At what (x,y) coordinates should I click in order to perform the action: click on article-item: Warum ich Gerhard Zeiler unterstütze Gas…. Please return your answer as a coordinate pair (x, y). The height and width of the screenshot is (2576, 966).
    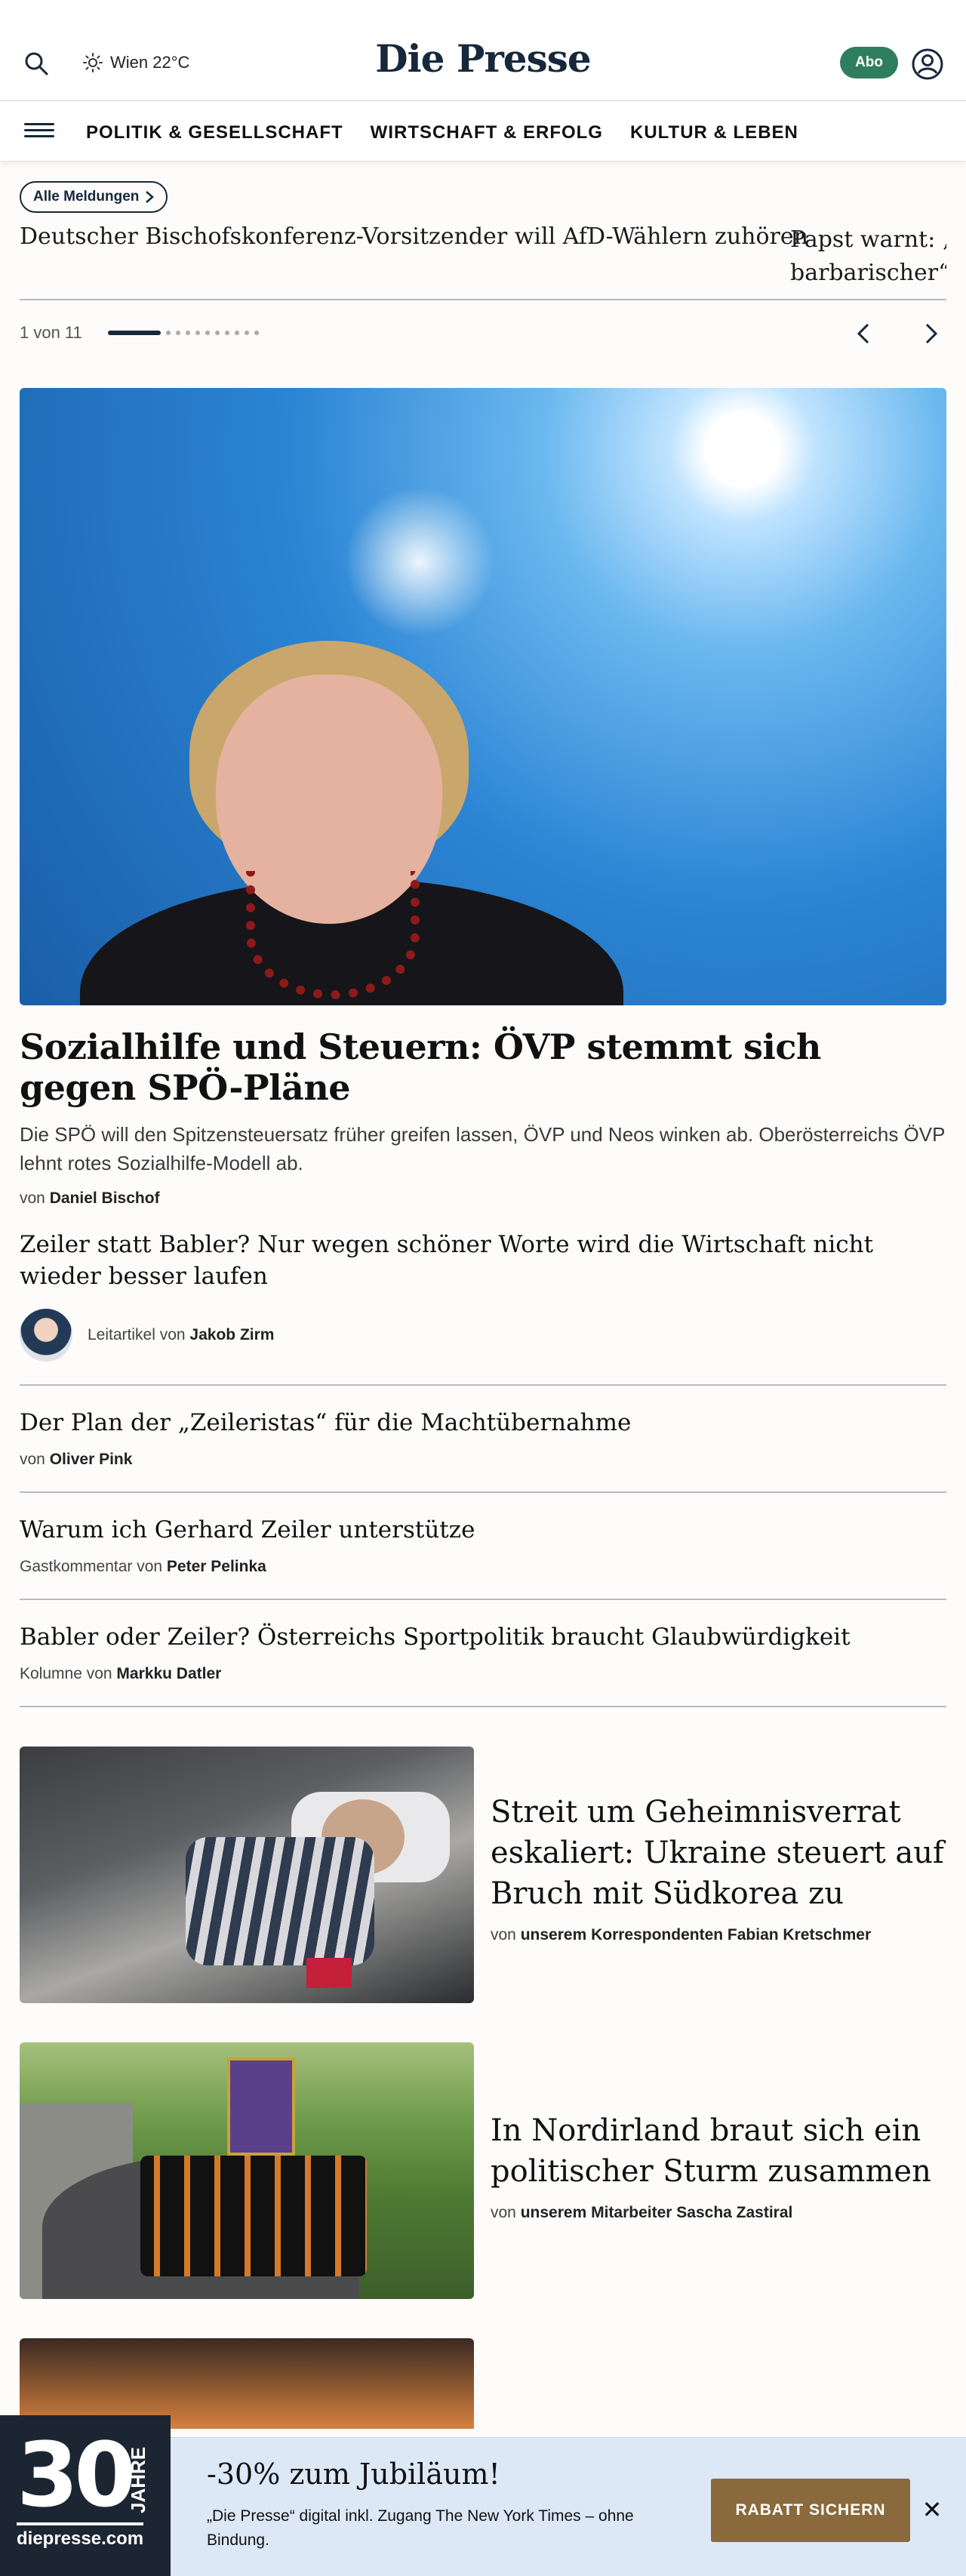
    Looking at the image, I should click on (483, 1546).